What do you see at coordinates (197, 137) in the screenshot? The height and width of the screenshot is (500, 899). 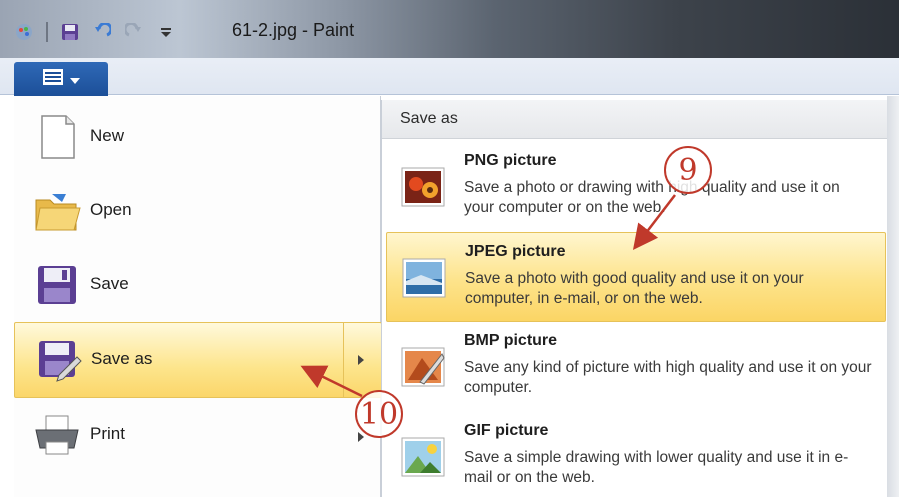 I see `menu-item-new: New` at bounding box center [197, 137].